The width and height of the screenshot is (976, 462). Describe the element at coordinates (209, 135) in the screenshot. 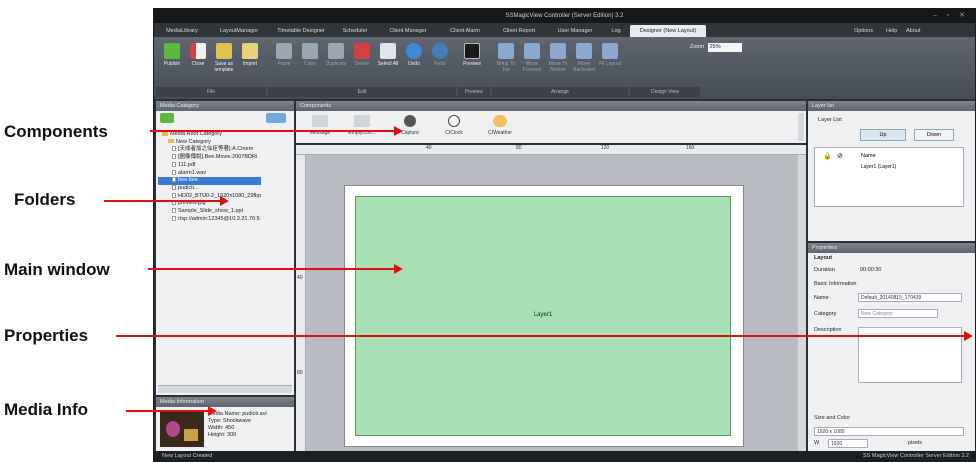

I see `tree-folder: Media Root Category` at that location.